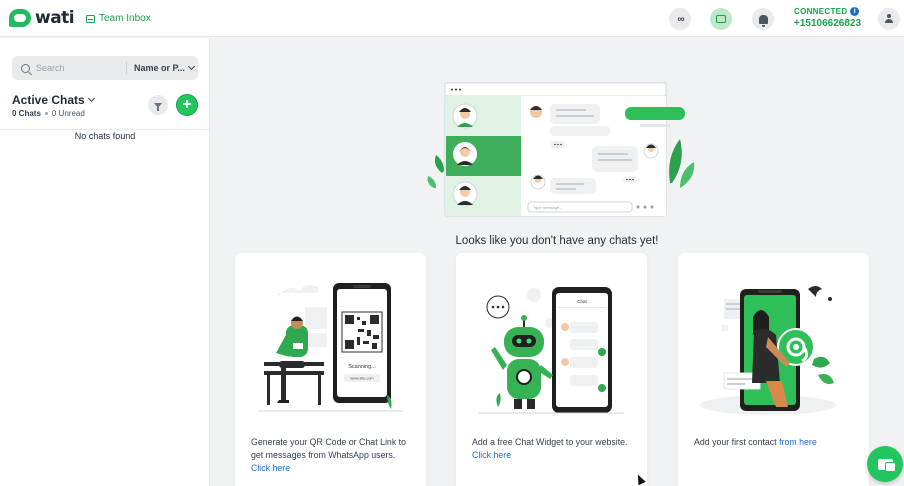 This screenshot has width=904, height=486. Describe the element at coordinates (26, 113) in the screenshot. I see `chats-count: 0 Chats` at that location.